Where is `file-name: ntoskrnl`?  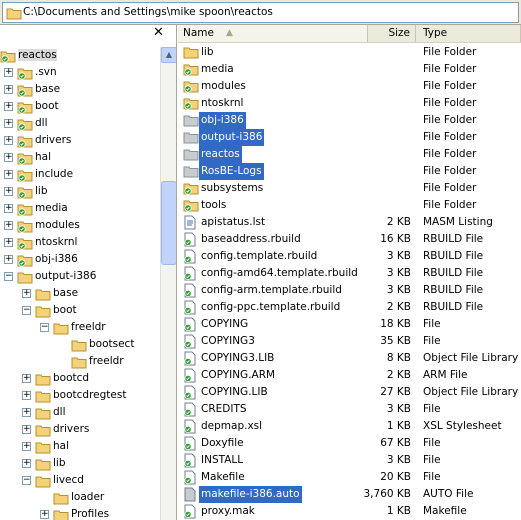
file-name: ntoskrnl is located at coordinates (222, 103).